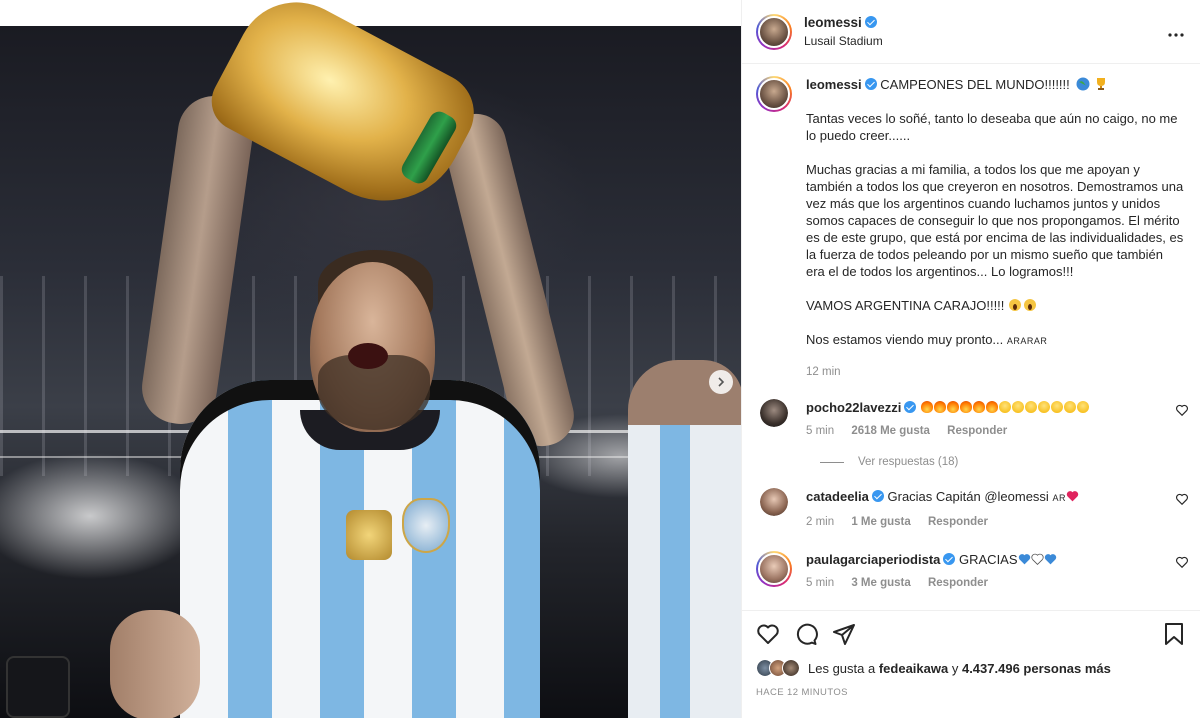  What do you see at coordinates (675, 571) in the screenshot?
I see `teammate-jersey-stripe` at bounding box center [675, 571].